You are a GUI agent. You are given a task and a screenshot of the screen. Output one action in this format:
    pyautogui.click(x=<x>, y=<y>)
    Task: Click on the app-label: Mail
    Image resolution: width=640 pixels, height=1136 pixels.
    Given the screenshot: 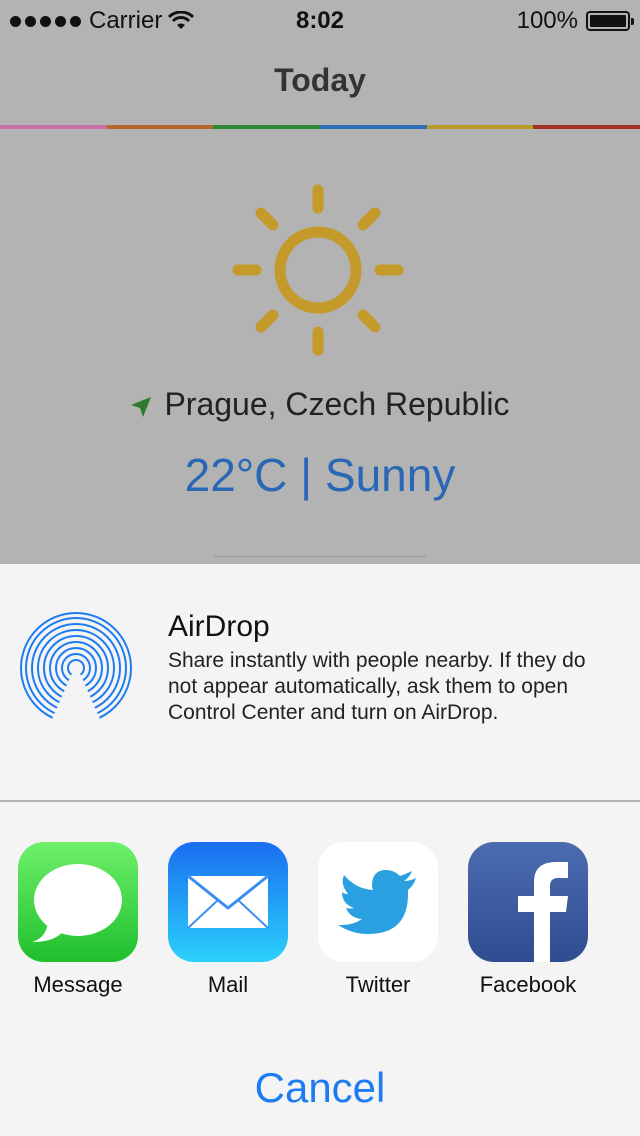 What is the action you would take?
    pyautogui.click(x=228, y=984)
    